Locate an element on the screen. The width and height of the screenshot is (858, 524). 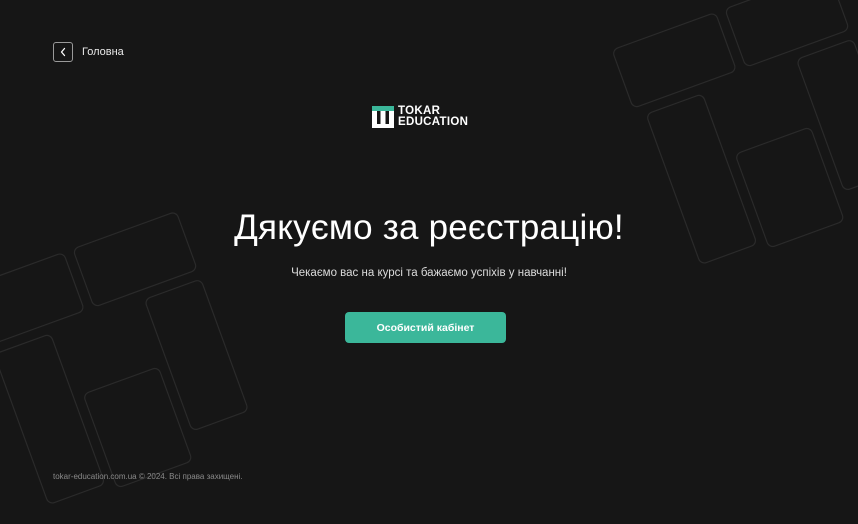
personal-cabinet-button: Особистий кабінет is located at coordinates (425, 327).